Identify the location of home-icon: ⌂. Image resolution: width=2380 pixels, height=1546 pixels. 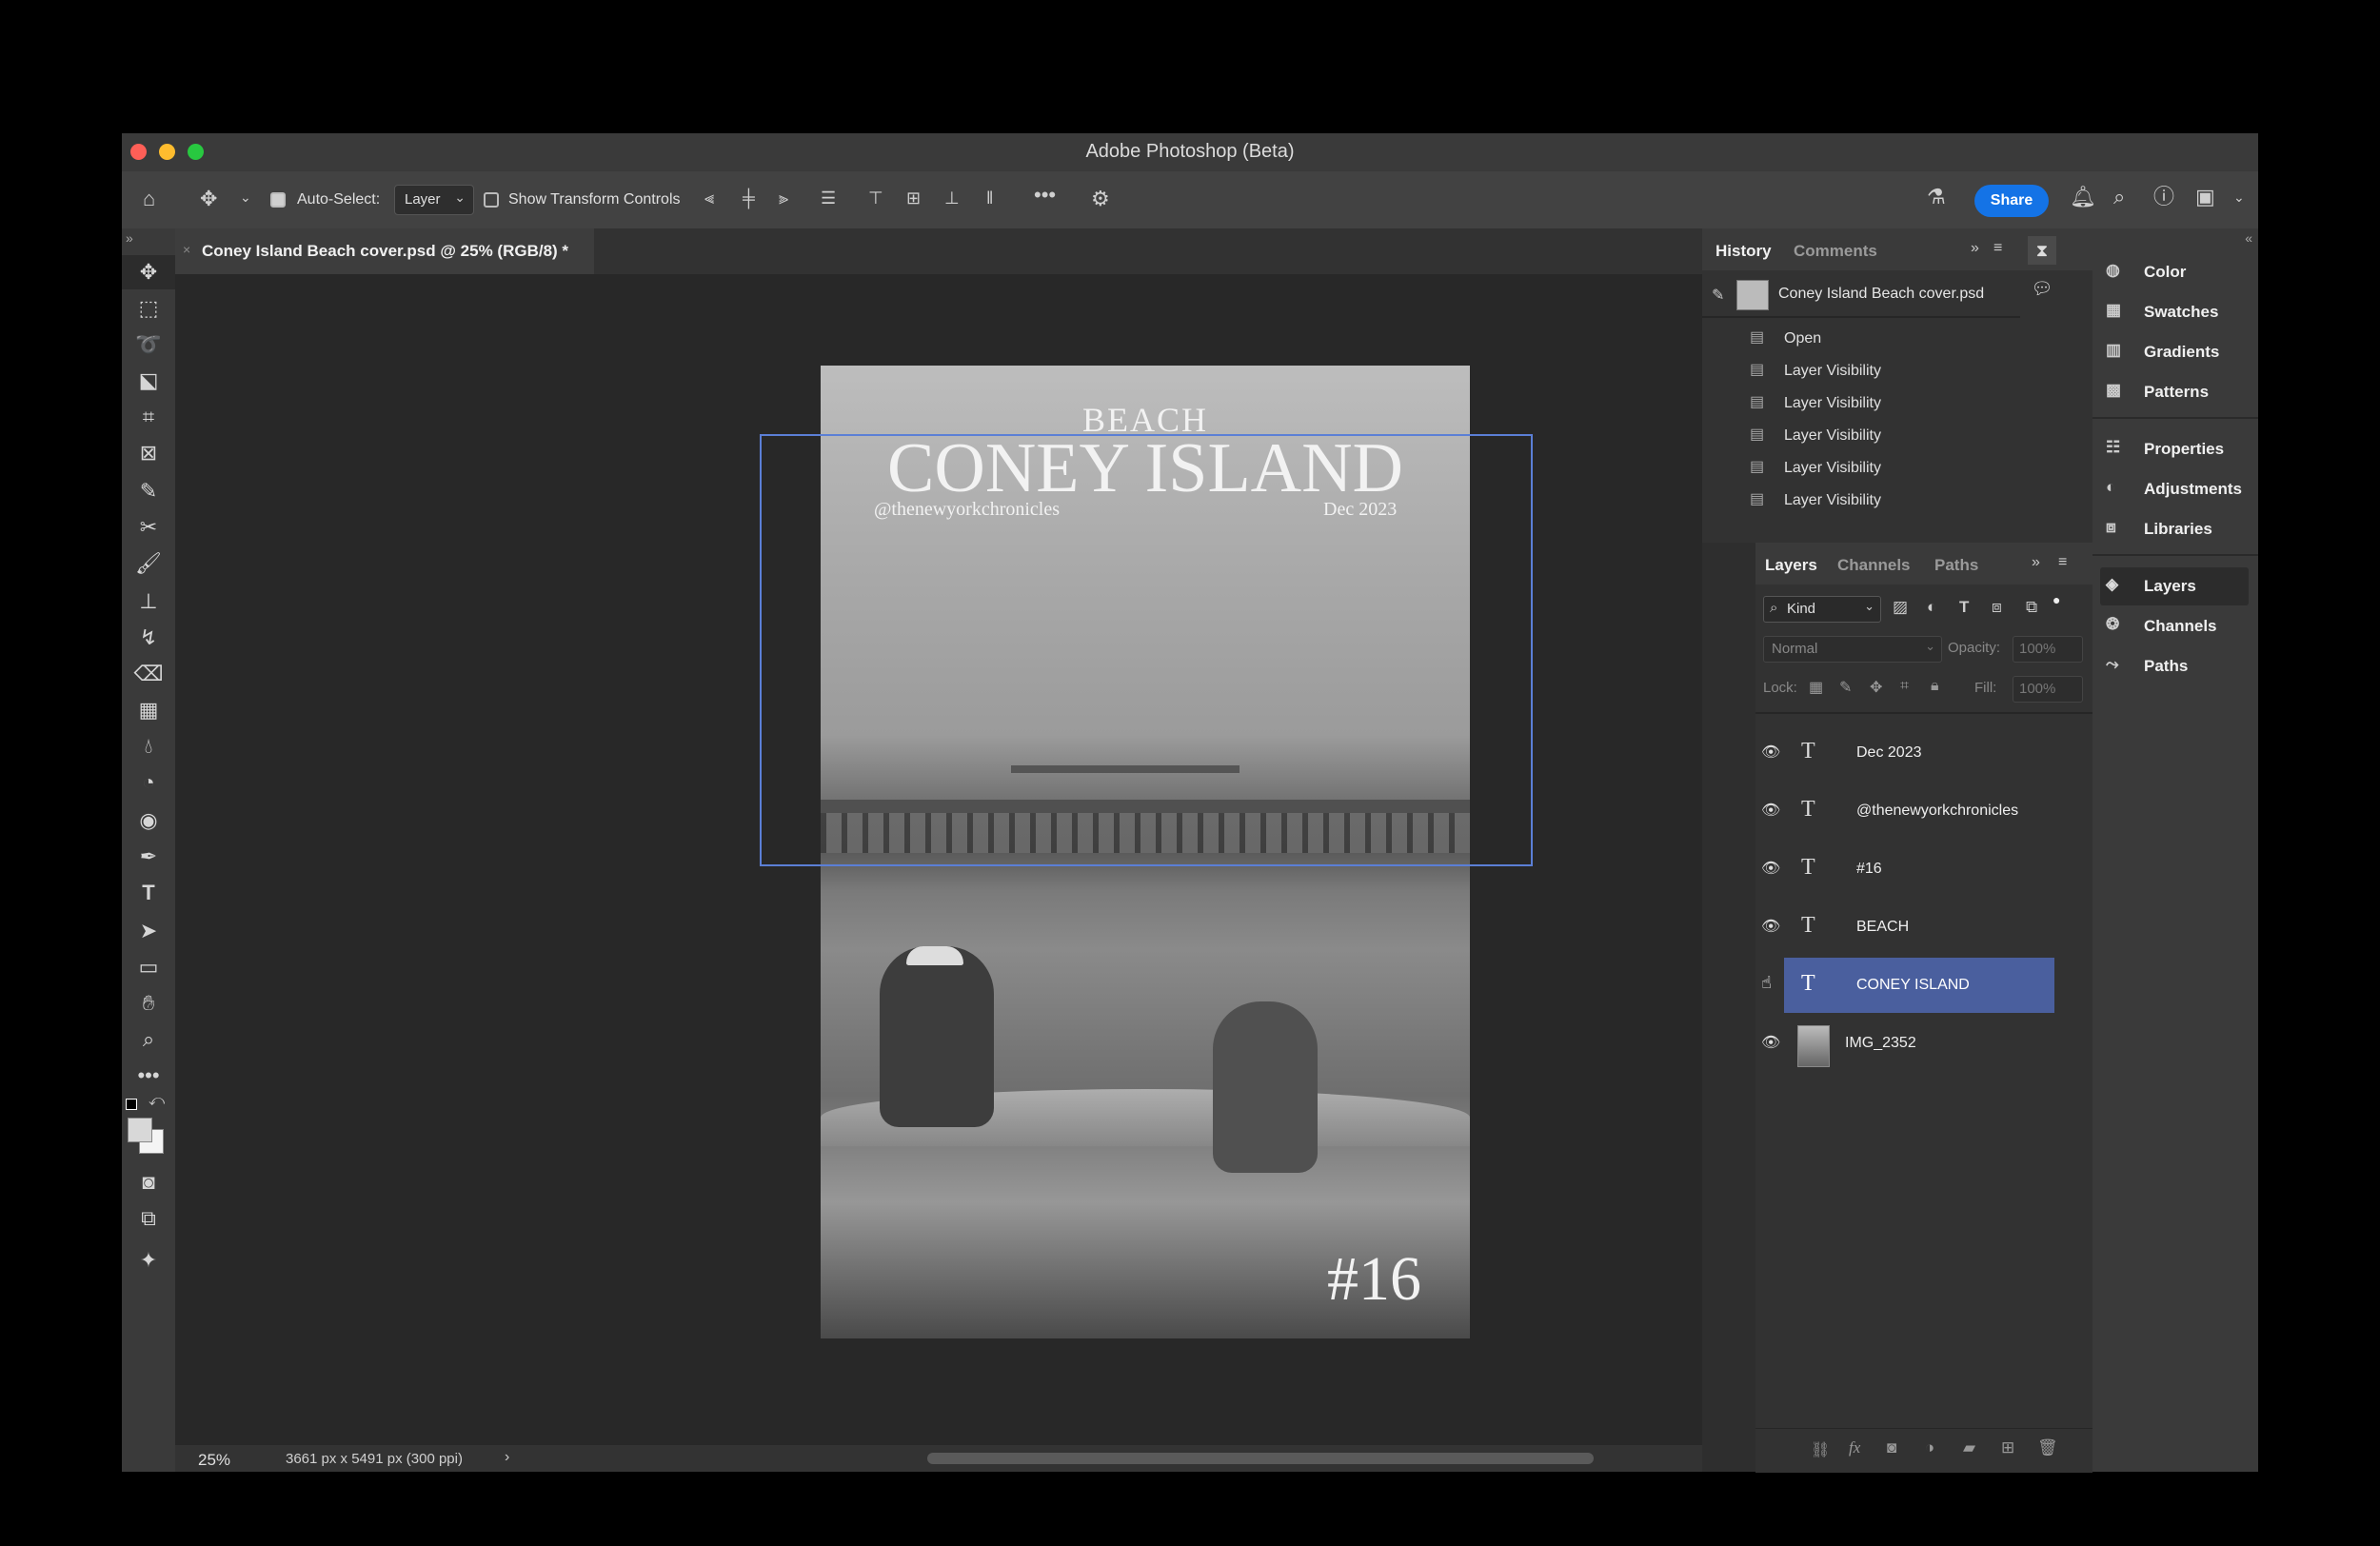
(149, 198).